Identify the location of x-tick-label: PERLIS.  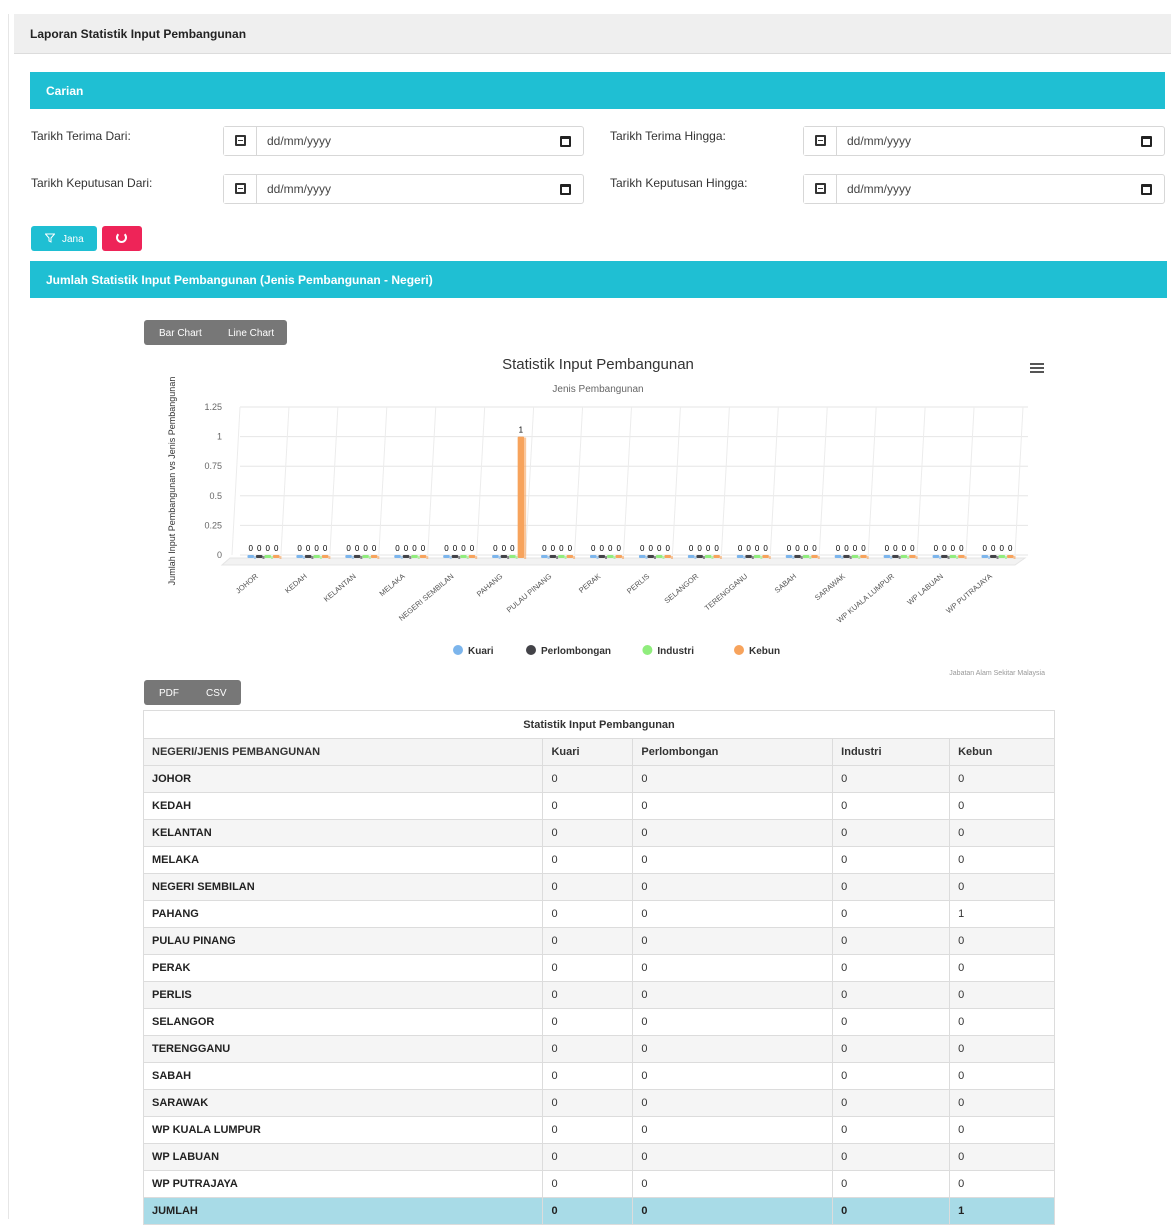
(638, 584).